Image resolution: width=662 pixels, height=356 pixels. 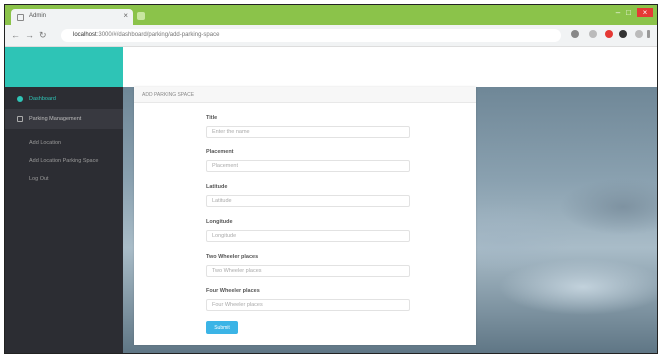 I want to click on four-wheeler-label: Four Wheeler places, so click(x=233, y=291).